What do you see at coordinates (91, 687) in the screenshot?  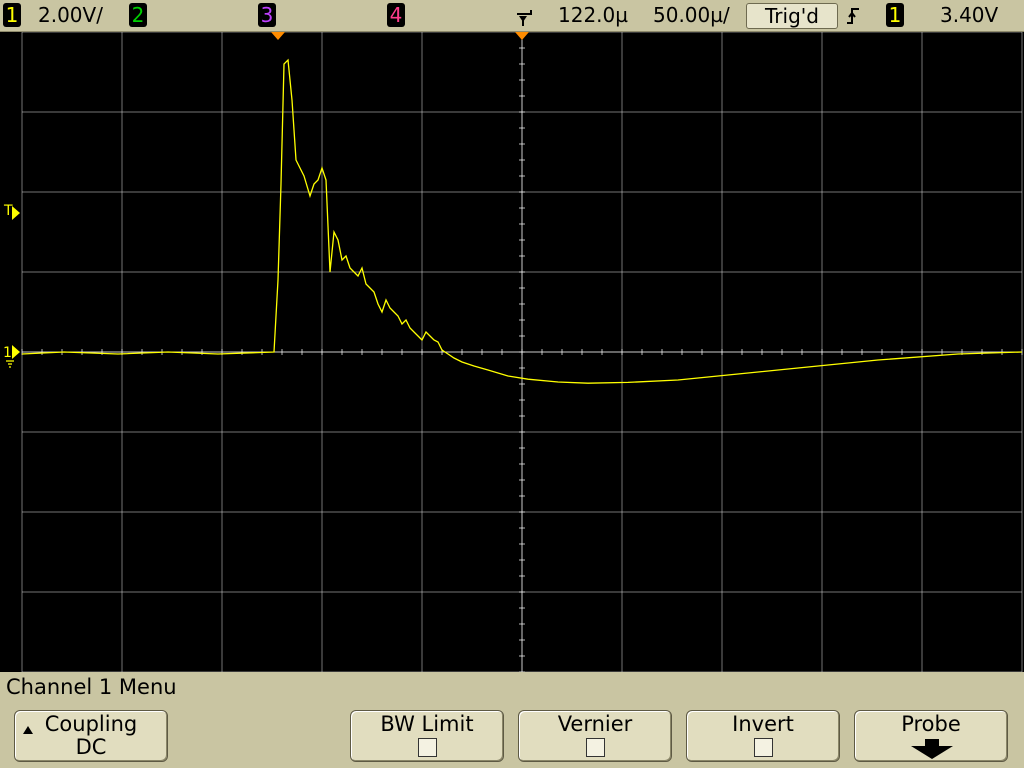 I see `menu-title: Channel 1 Menu` at bounding box center [91, 687].